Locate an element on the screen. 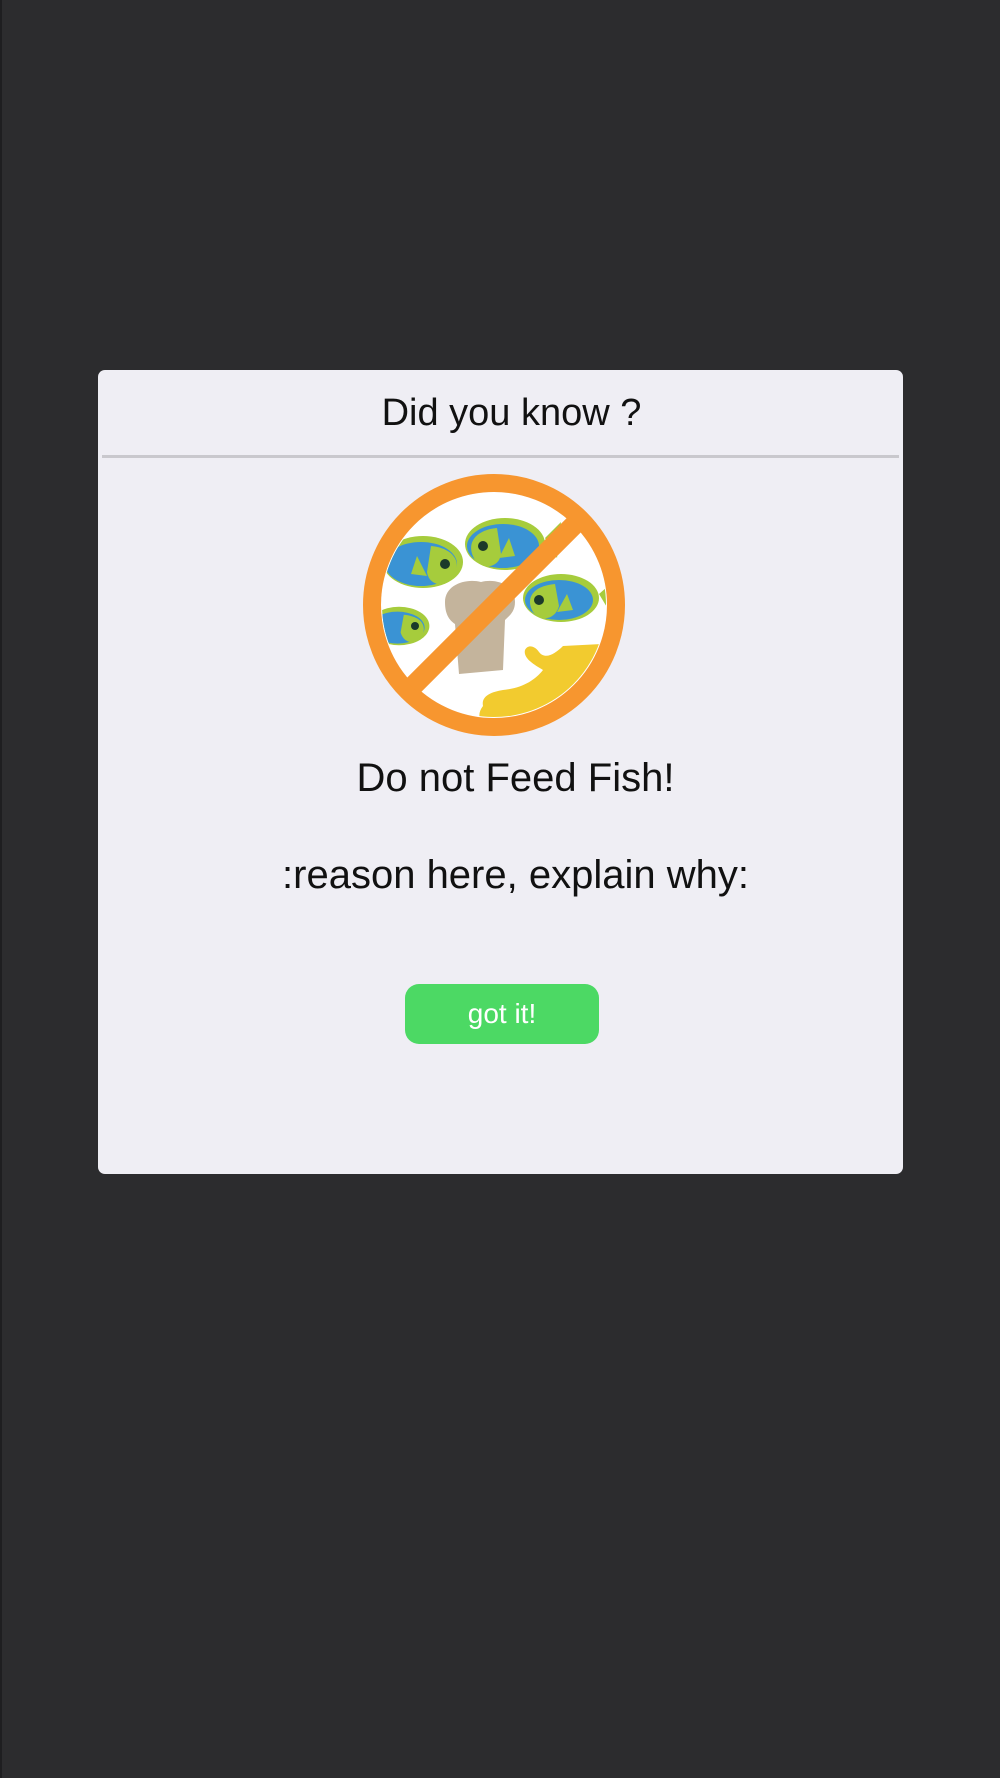 This screenshot has width=1000, height=1778. dialog-reason: :reason here, explain why: is located at coordinates (515, 875).